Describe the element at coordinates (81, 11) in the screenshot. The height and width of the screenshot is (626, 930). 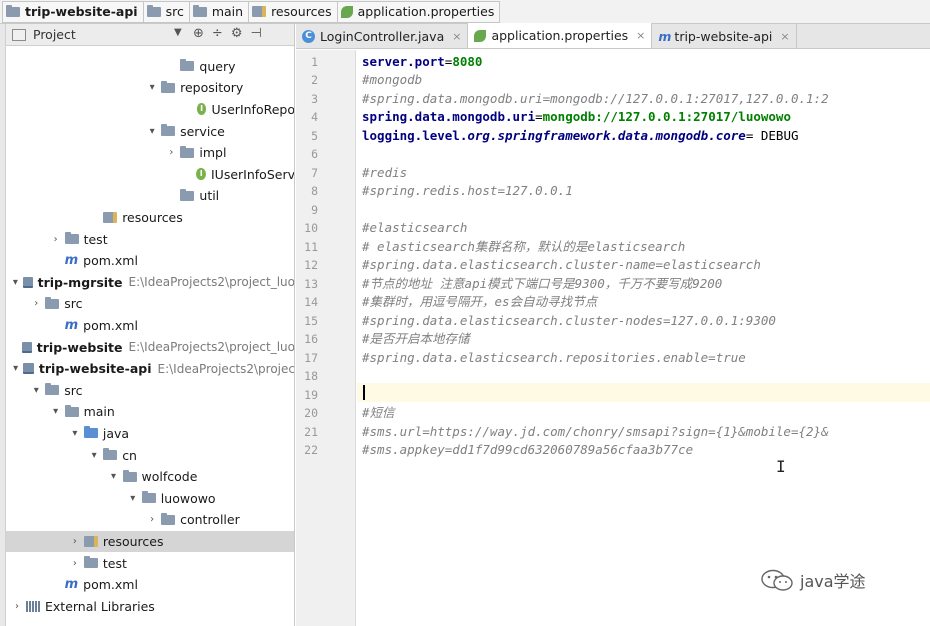
I see `breadcrumb-label: trip-website-api` at that location.